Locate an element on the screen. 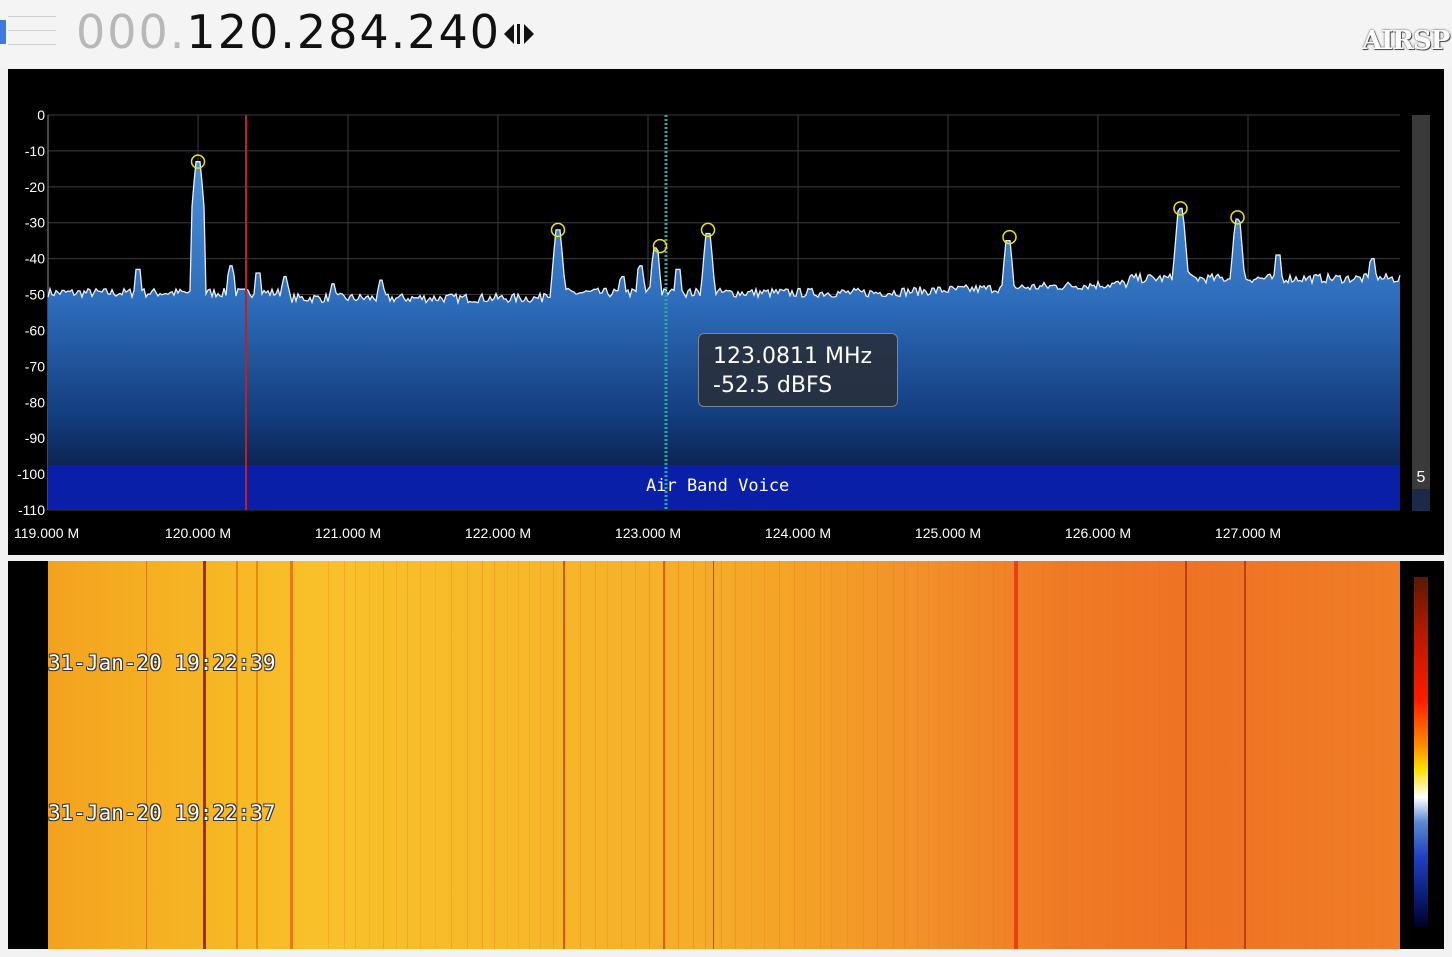 The height and width of the screenshot is (957, 1452). y-tick-label: -80 is located at coordinates (35, 402).